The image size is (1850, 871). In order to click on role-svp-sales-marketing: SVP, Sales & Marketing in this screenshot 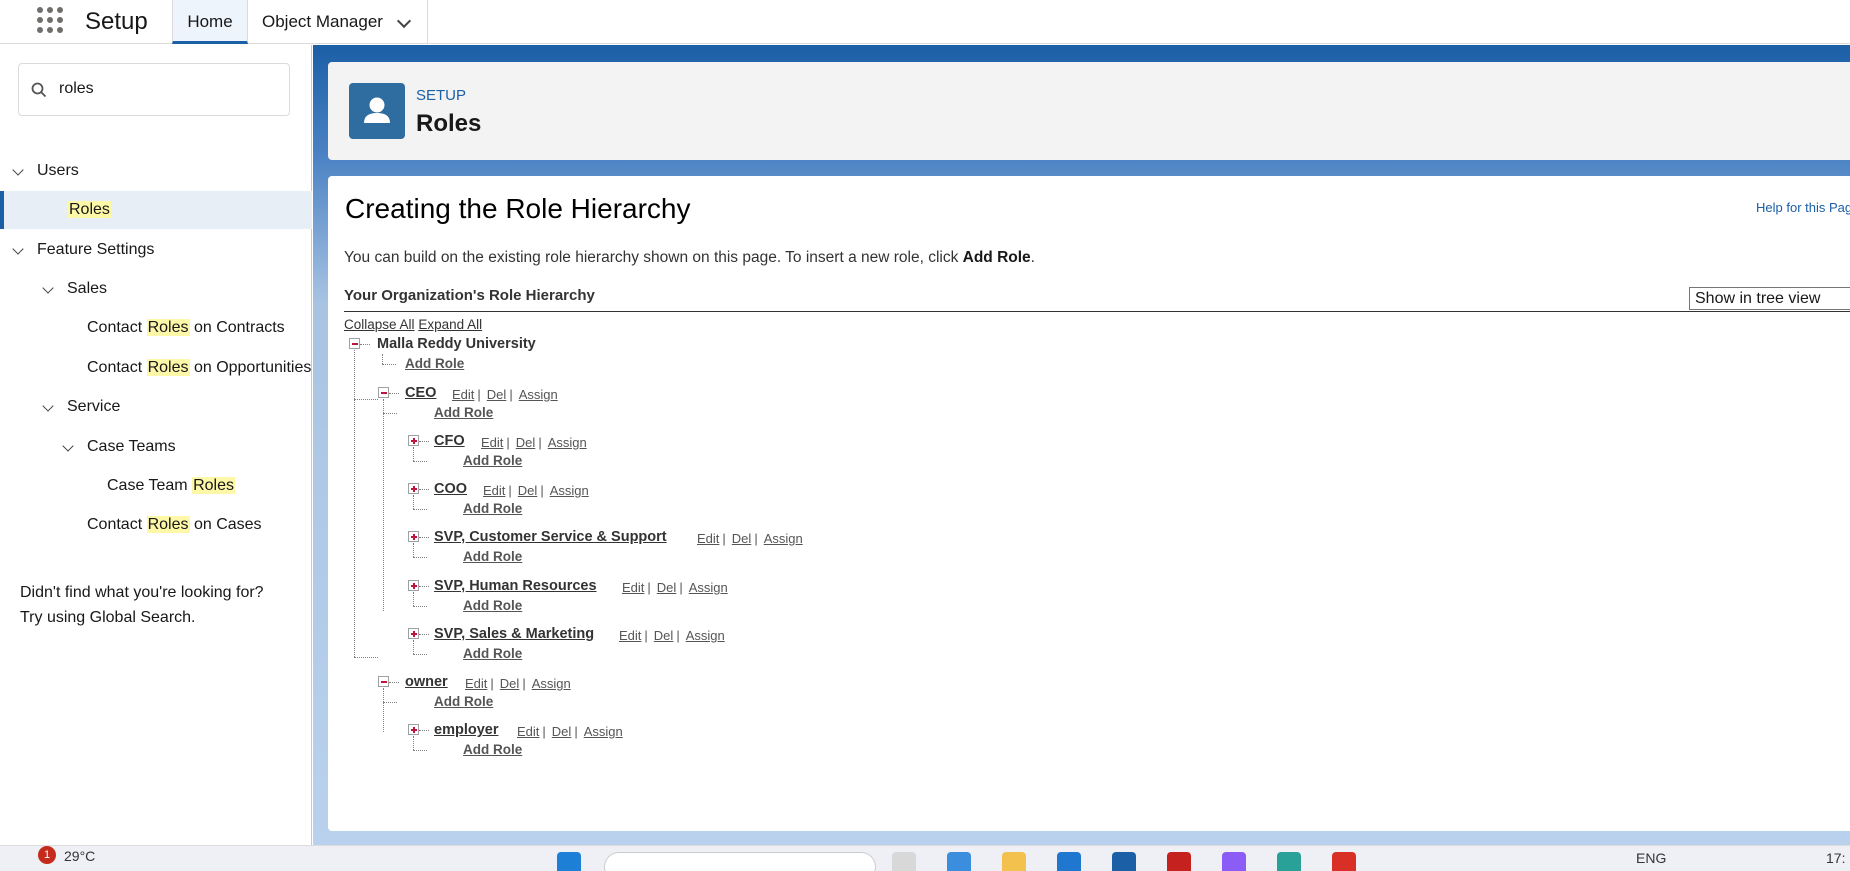, I will do `click(514, 634)`.